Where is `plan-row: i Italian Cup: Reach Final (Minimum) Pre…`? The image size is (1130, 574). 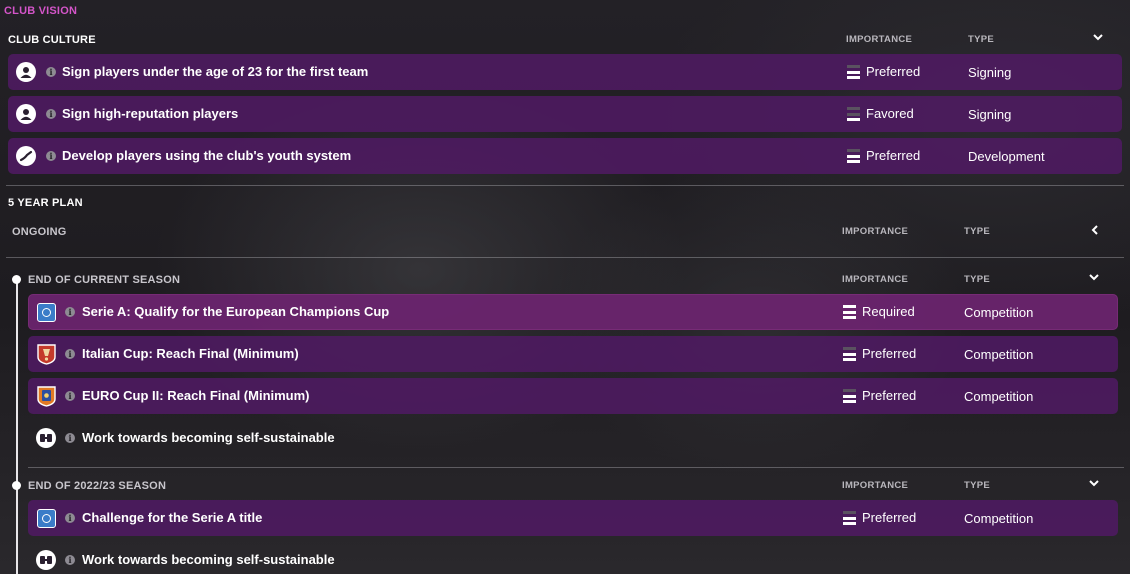 plan-row: i Italian Cup: Reach Final (Minimum) Pre… is located at coordinates (573, 354).